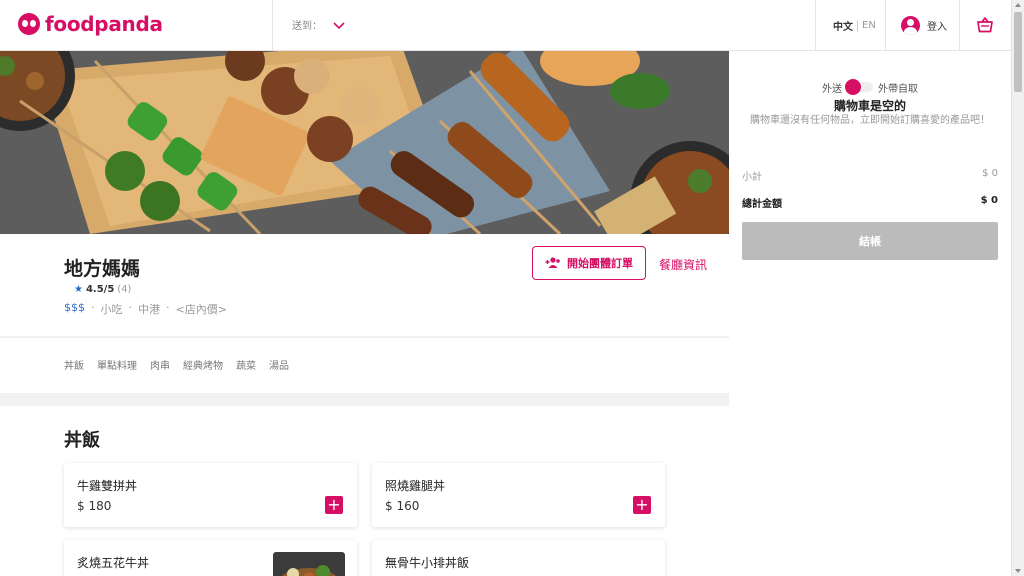 The width and height of the screenshot is (1024, 576). I want to click on restaurant-rating: ★ 4.5/5 (4), so click(102, 289).